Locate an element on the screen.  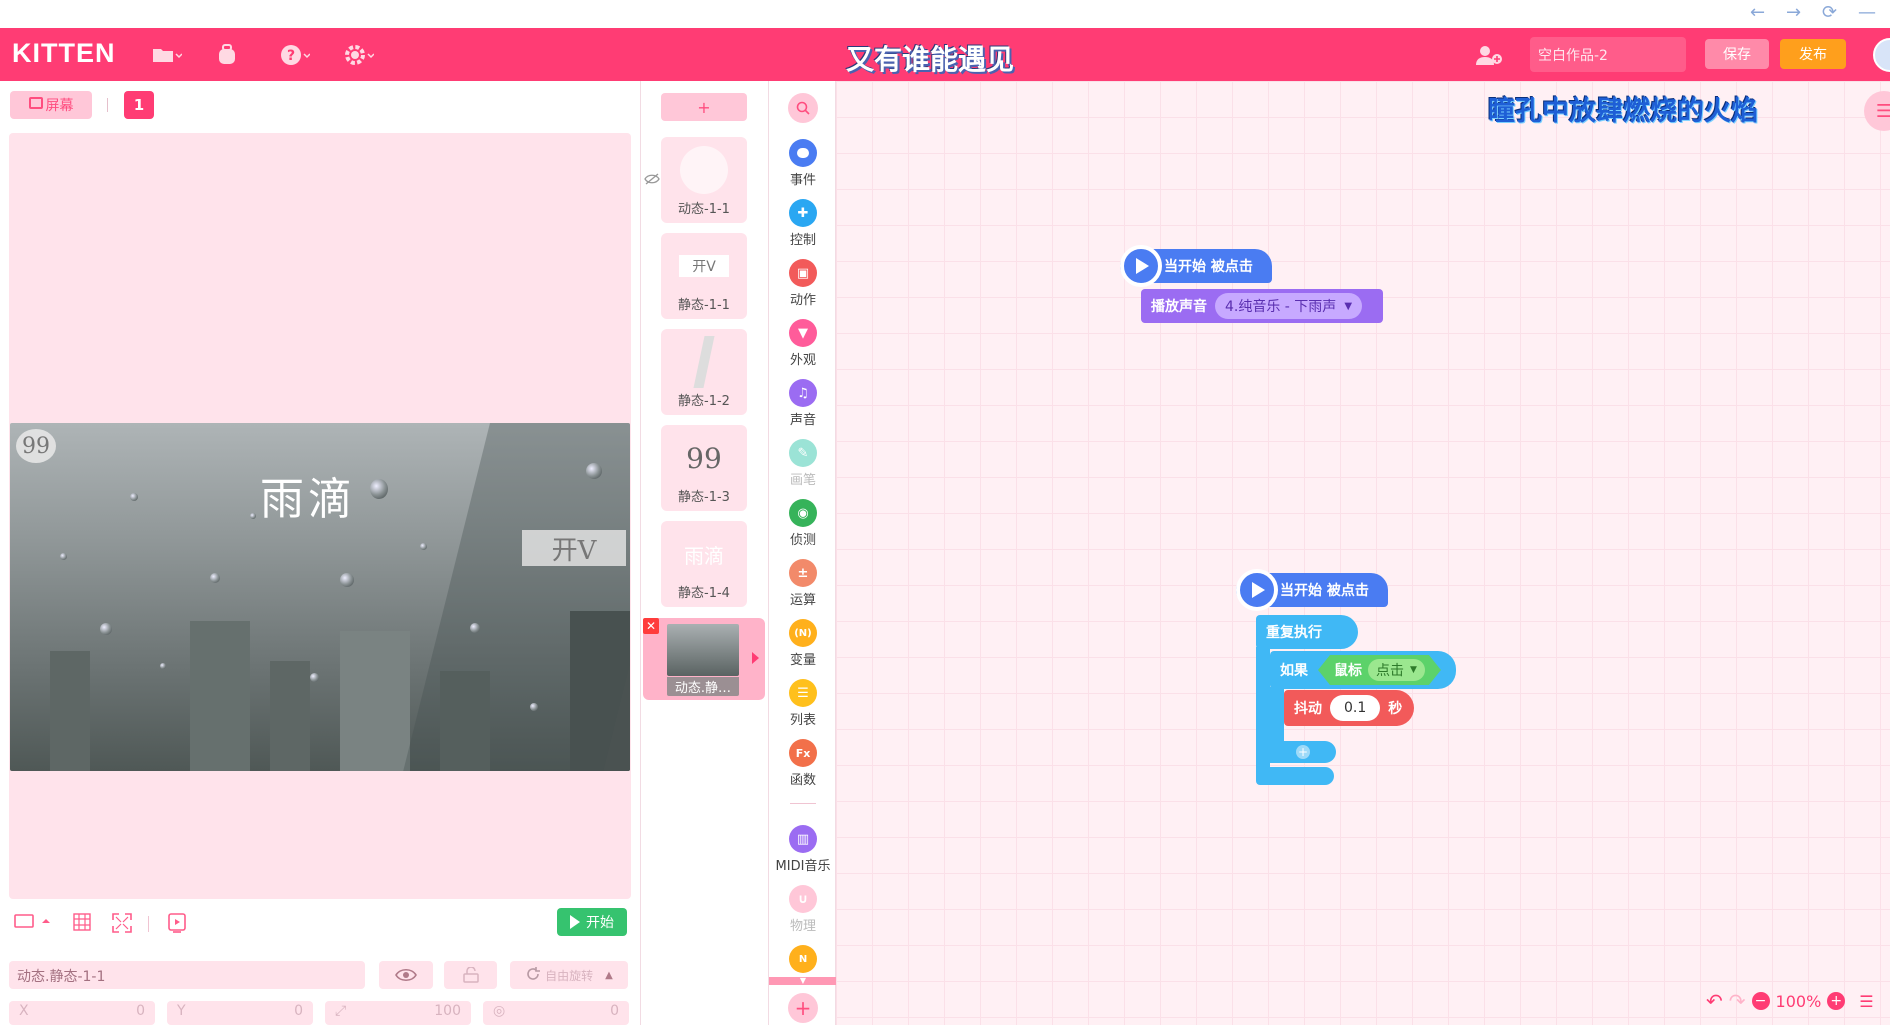
shake-block: 抖动 0.1 秒 is located at coordinates (1349, 708).